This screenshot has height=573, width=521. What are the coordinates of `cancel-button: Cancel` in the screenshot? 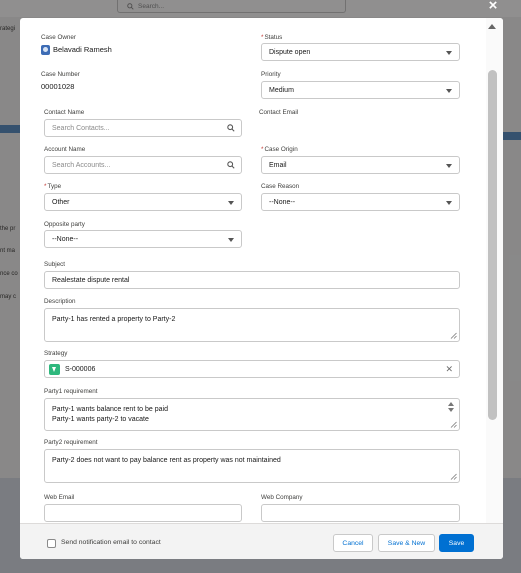 It's located at (353, 543).